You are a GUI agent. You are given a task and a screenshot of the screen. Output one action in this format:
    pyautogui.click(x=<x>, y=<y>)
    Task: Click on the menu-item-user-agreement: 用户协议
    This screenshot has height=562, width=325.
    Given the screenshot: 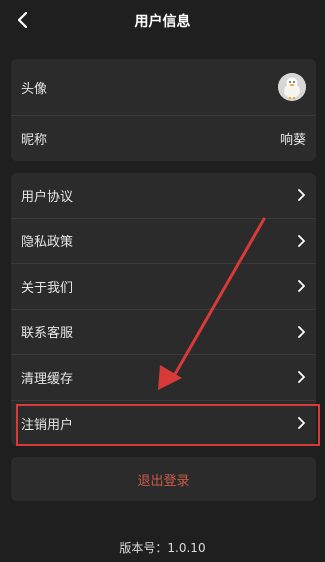 What is the action you would take?
    pyautogui.click(x=163, y=196)
    